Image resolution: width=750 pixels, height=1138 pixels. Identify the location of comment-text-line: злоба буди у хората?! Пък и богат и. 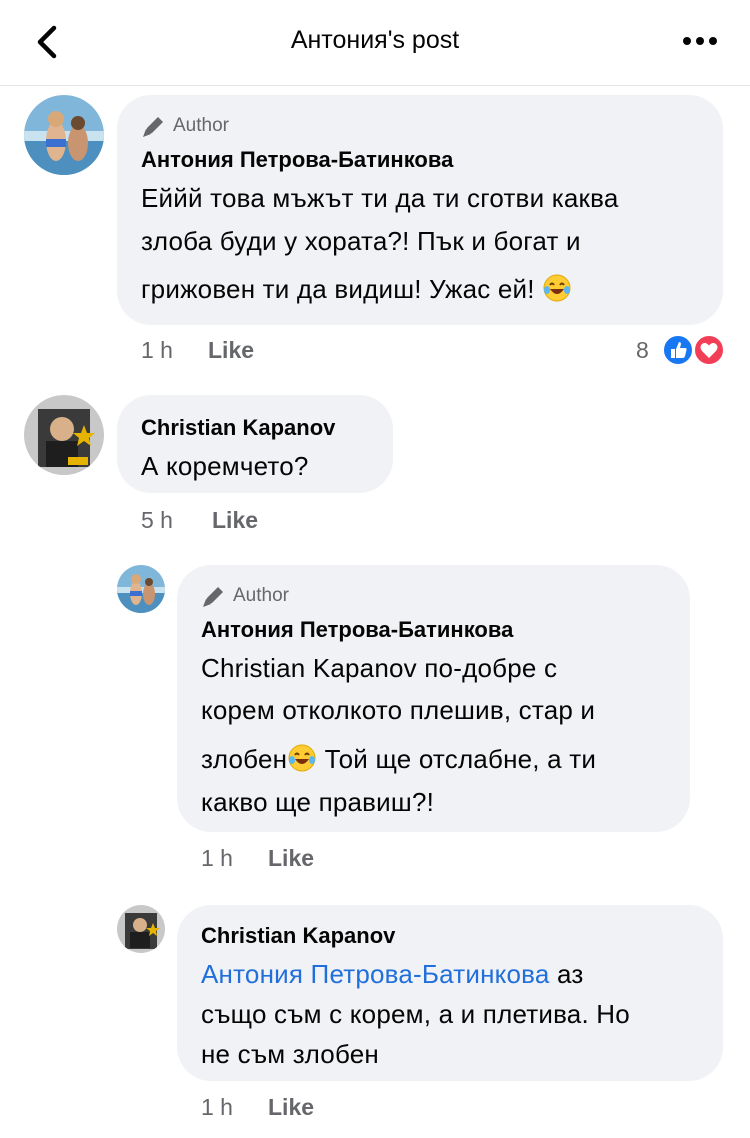
(361, 241).